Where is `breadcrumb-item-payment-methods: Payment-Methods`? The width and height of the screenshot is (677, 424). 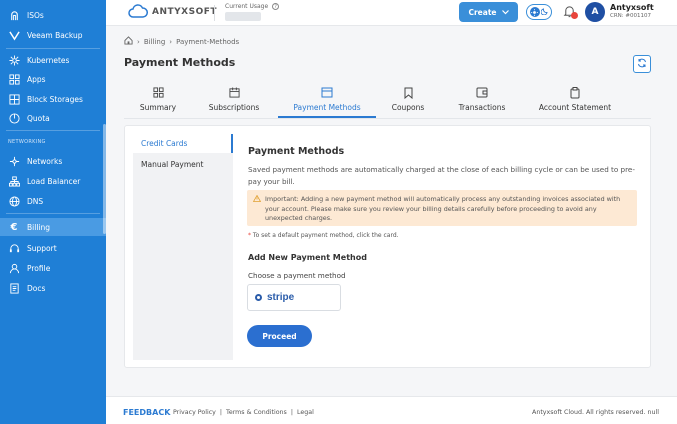 breadcrumb-item-payment-methods: Payment-Methods is located at coordinates (208, 41).